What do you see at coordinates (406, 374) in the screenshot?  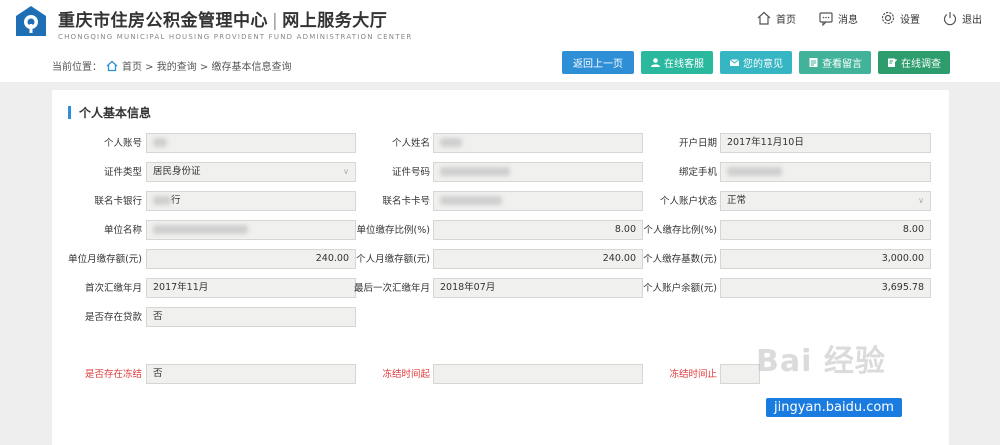 I see `freeze-start-label: 冻结时间起` at bounding box center [406, 374].